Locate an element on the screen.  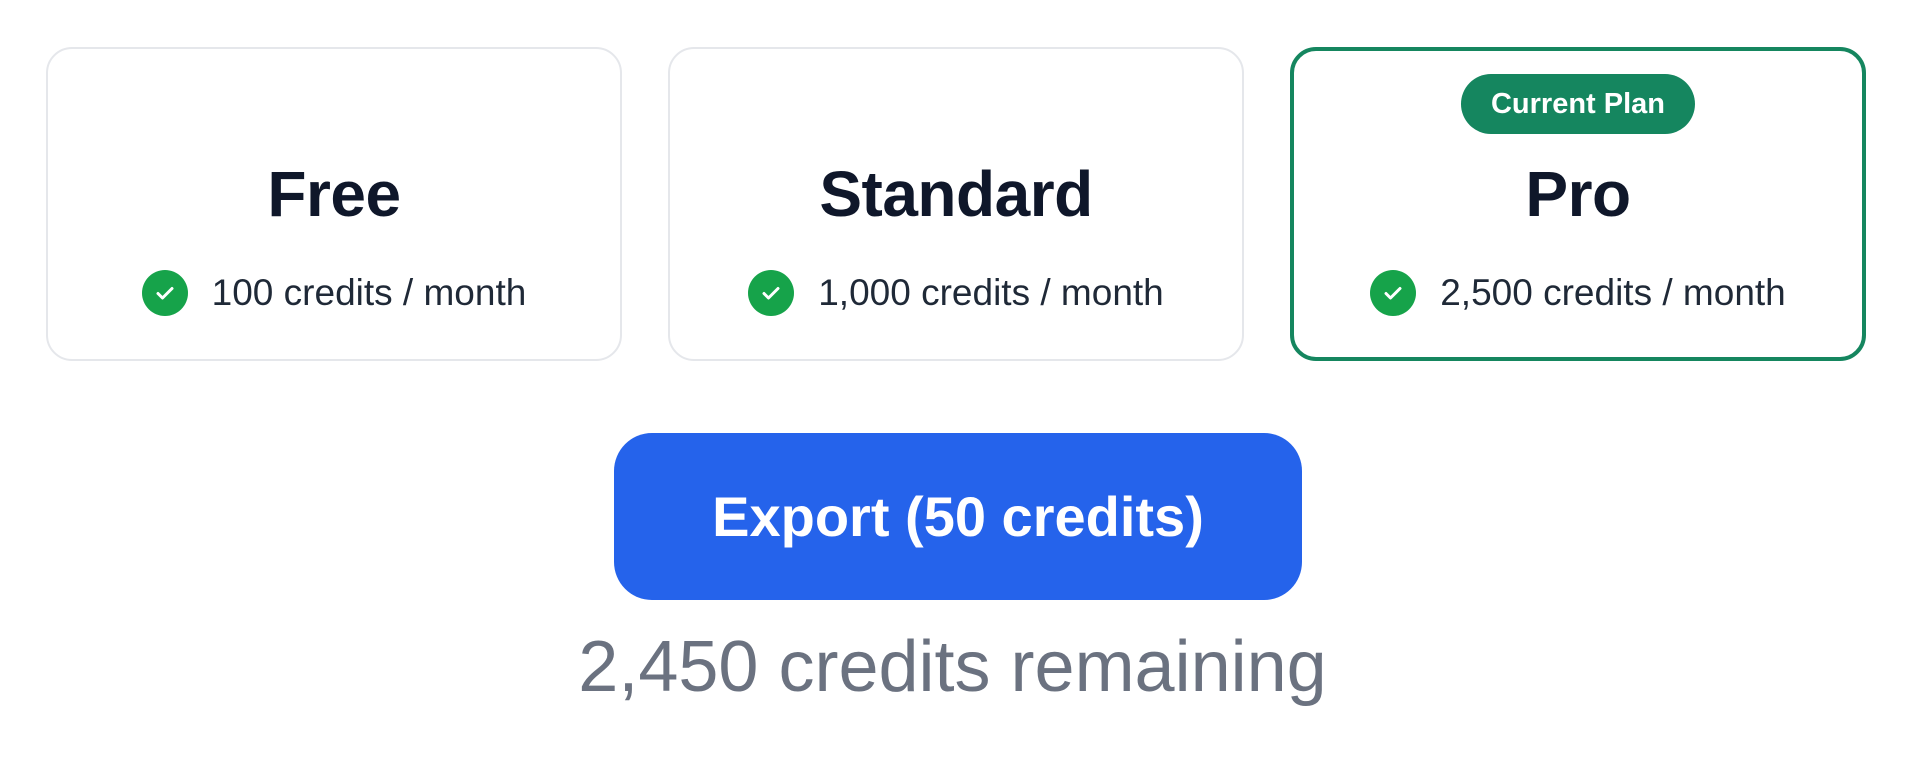
plan-card-free: Free 100 credits / month is located at coordinates (334, 204).